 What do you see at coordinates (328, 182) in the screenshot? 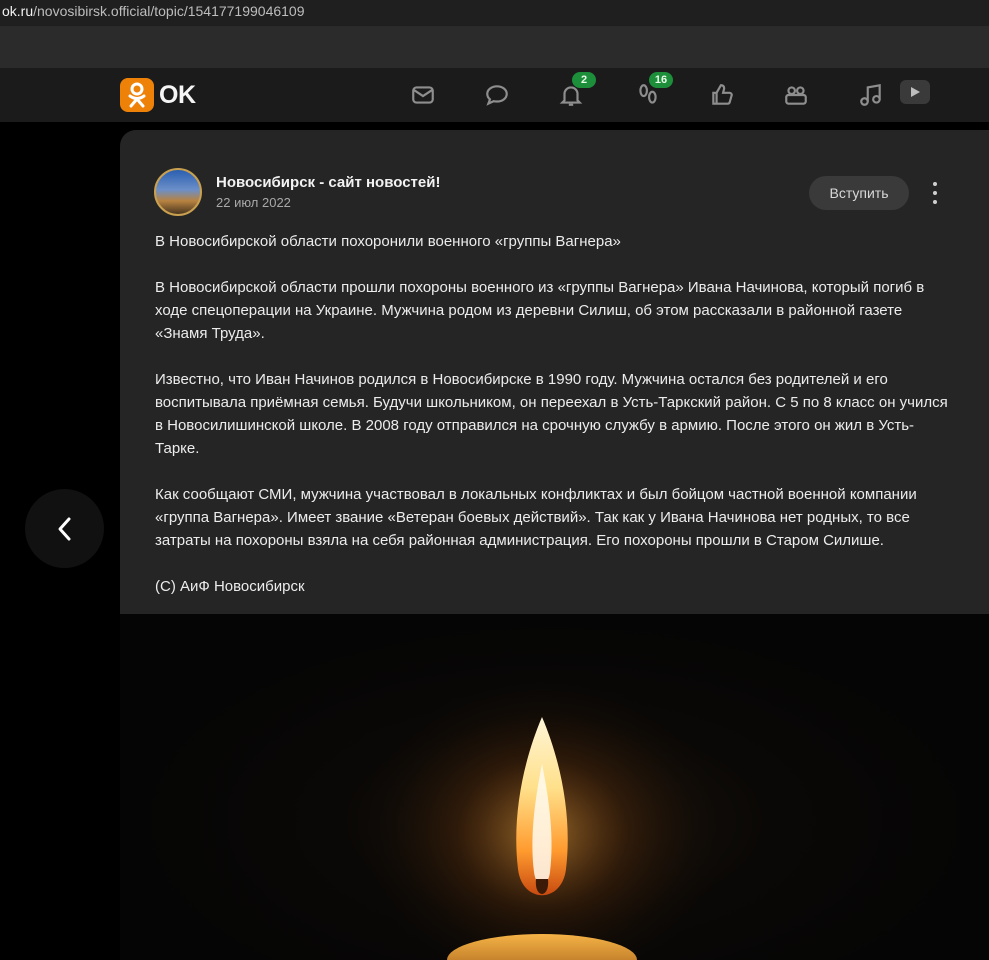
I see `group-name: Новосибирск - сайт новостей!` at bounding box center [328, 182].